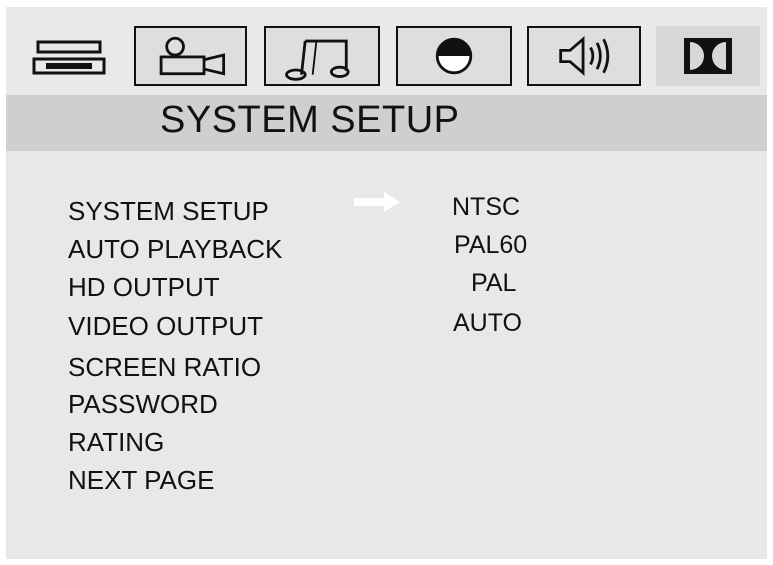 This screenshot has height=565, width=773. I want to click on tab-display, so click(454, 56).